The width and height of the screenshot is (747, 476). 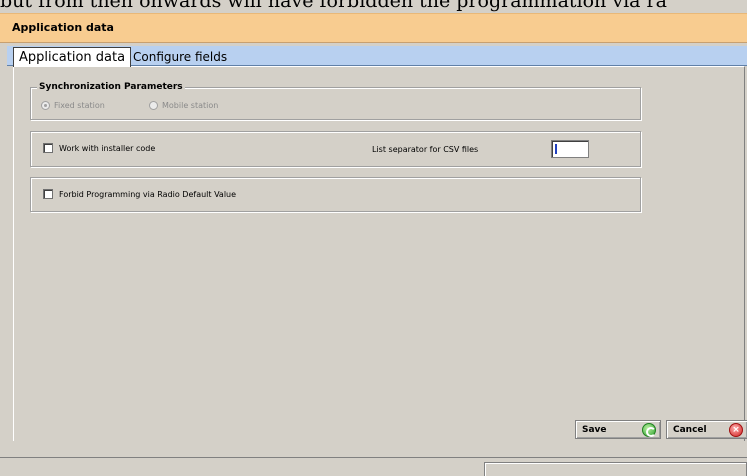 I want to click on save-button: Save, so click(x=618, y=429).